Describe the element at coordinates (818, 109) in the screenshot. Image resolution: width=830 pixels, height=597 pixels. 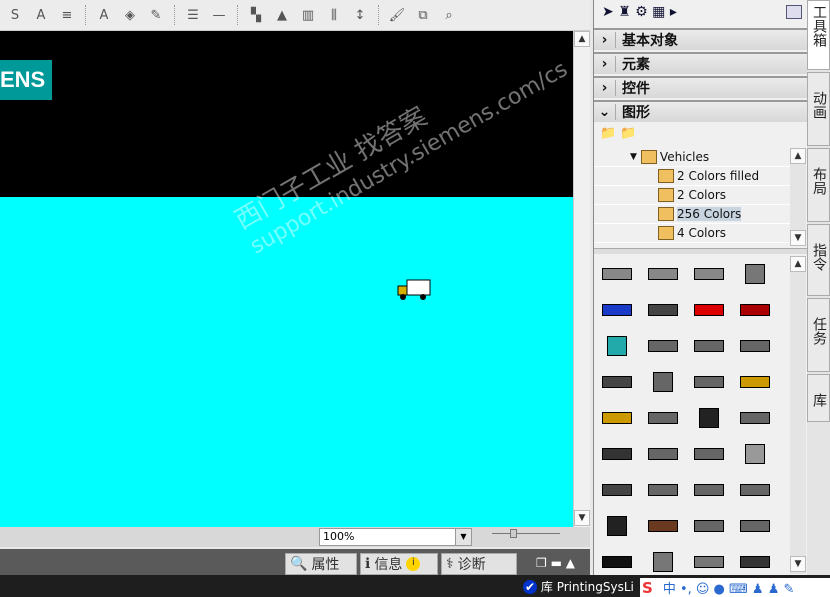
I see `side-tab-1: 动画` at that location.